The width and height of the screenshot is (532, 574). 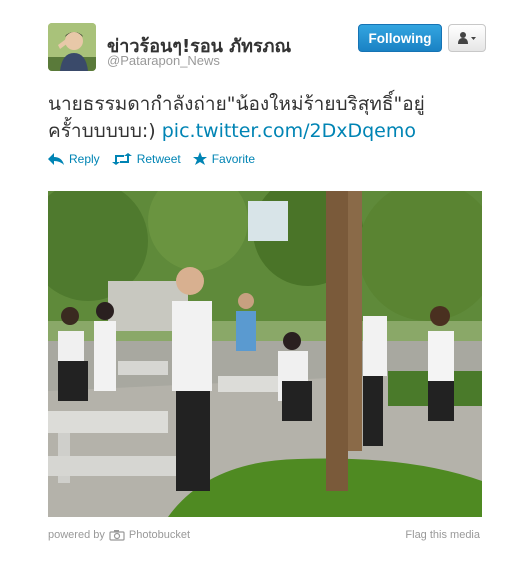 What do you see at coordinates (76, 535) in the screenshot?
I see `powered-by-label: powered by` at bounding box center [76, 535].